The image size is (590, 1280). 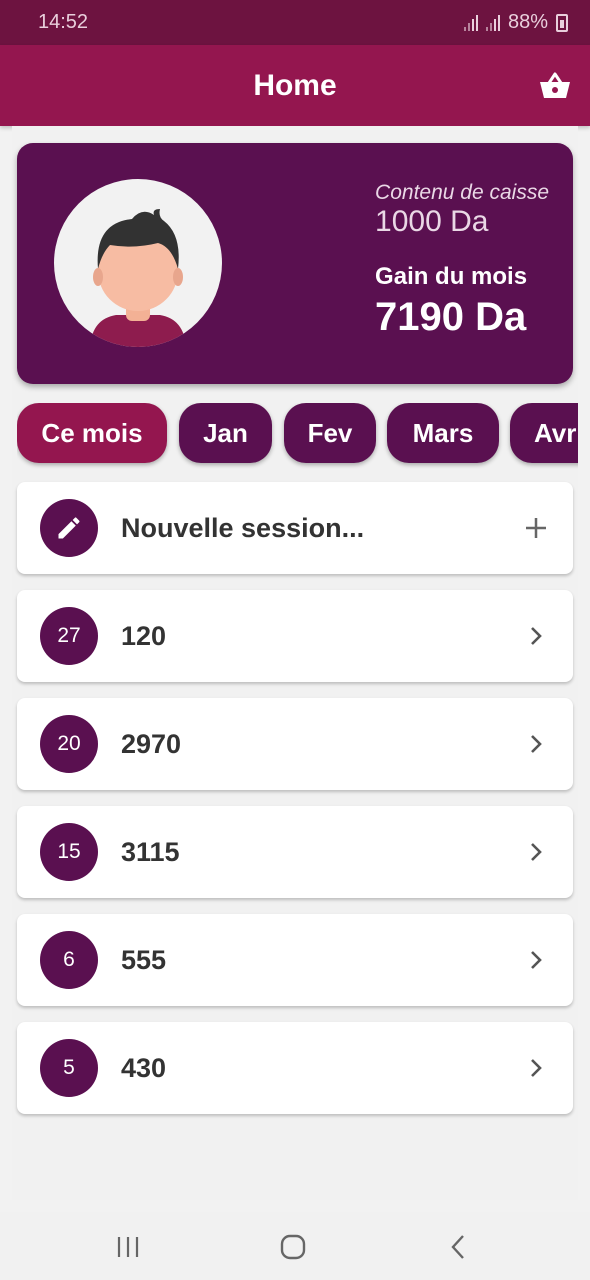 What do you see at coordinates (544, 433) in the screenshot?
I see `month-chip-avr: Avr` at bounding box center [544, 433].